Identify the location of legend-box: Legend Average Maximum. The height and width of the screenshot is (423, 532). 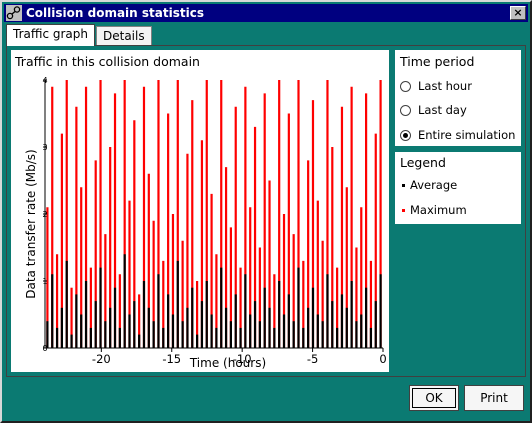
(458, 188).